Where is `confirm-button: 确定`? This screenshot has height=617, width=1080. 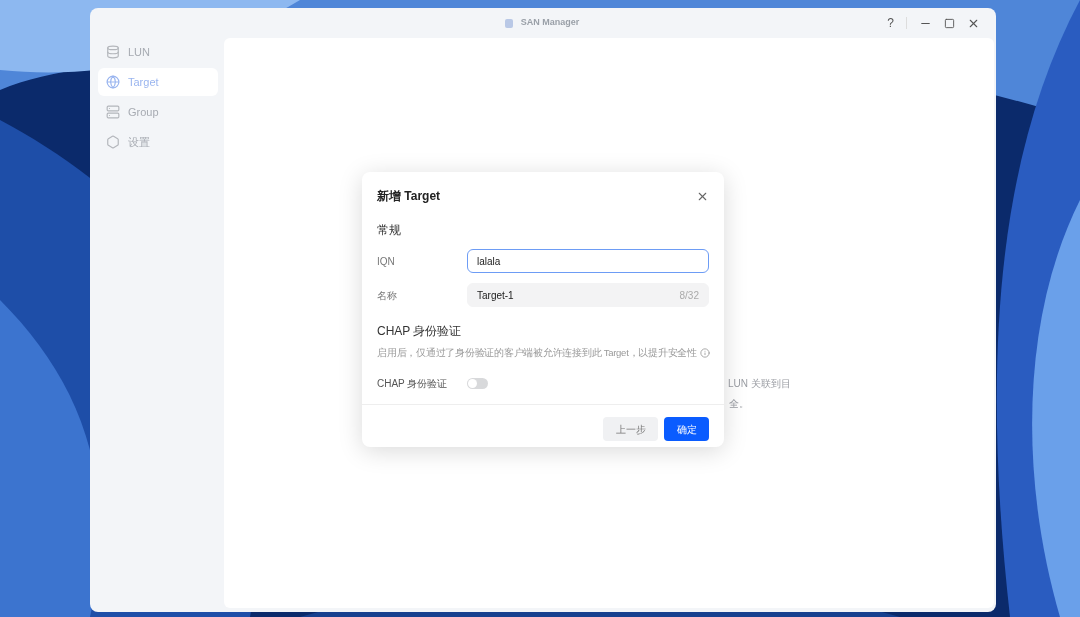 confirm-button: 确定 is located at coordinates (686, 429).